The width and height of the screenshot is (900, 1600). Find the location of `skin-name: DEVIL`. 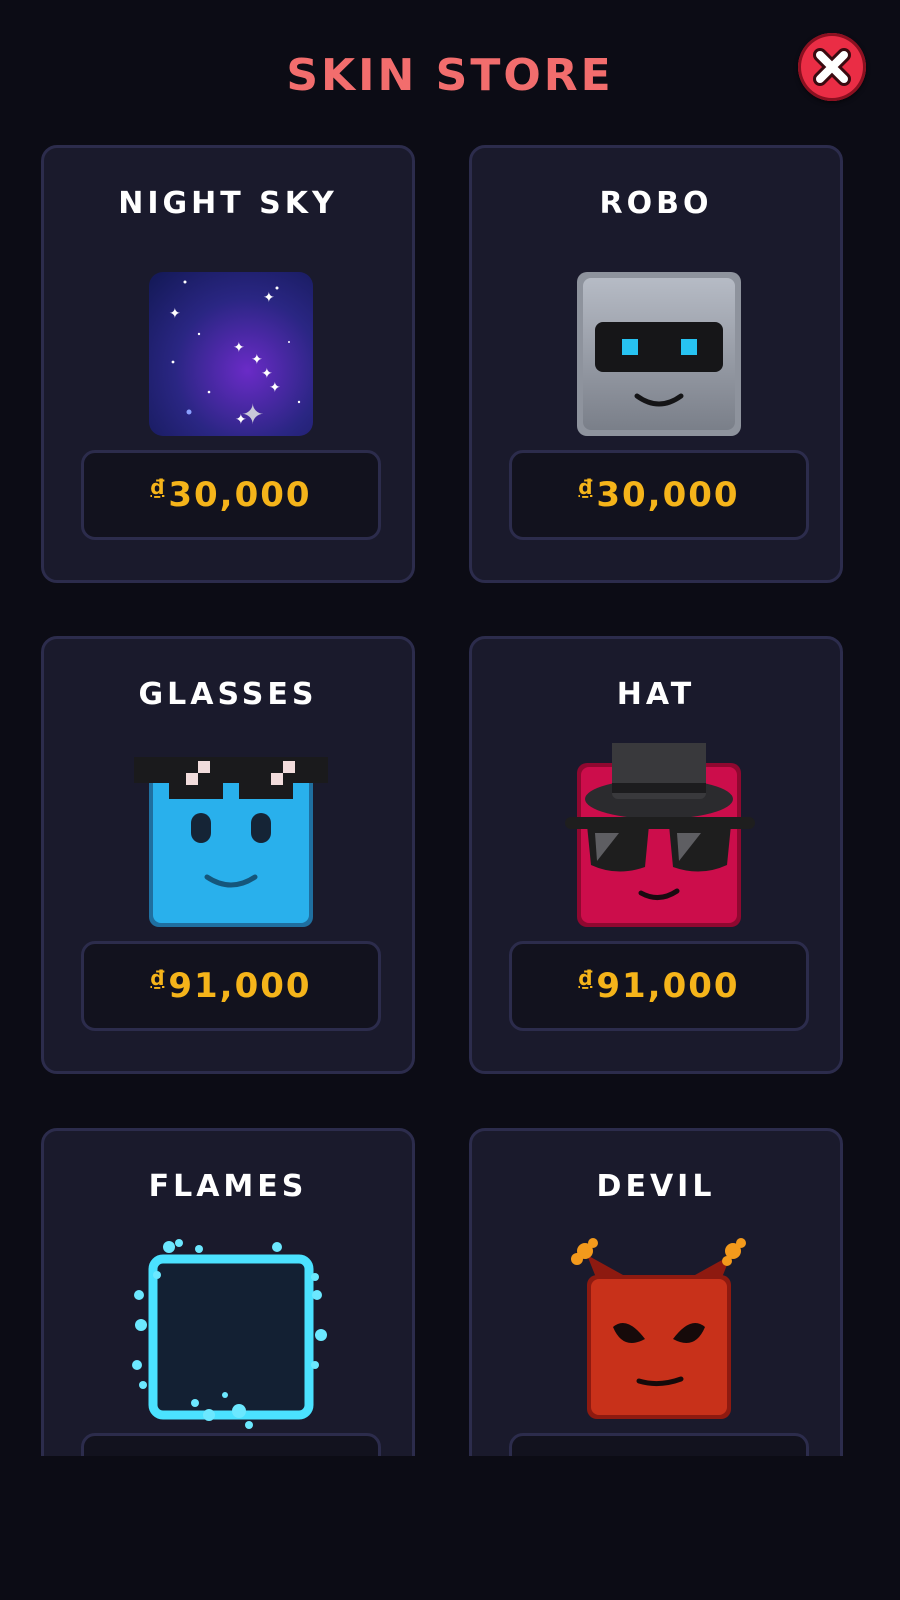

skin-name: DEVIL is located at coordinates (656, 1186).